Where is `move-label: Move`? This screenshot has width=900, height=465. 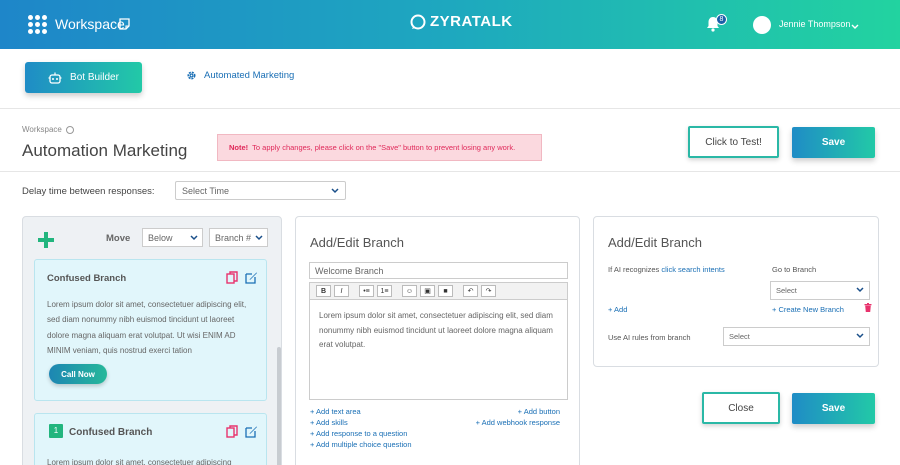 move-label: Move is located at coordinates (118, 238).